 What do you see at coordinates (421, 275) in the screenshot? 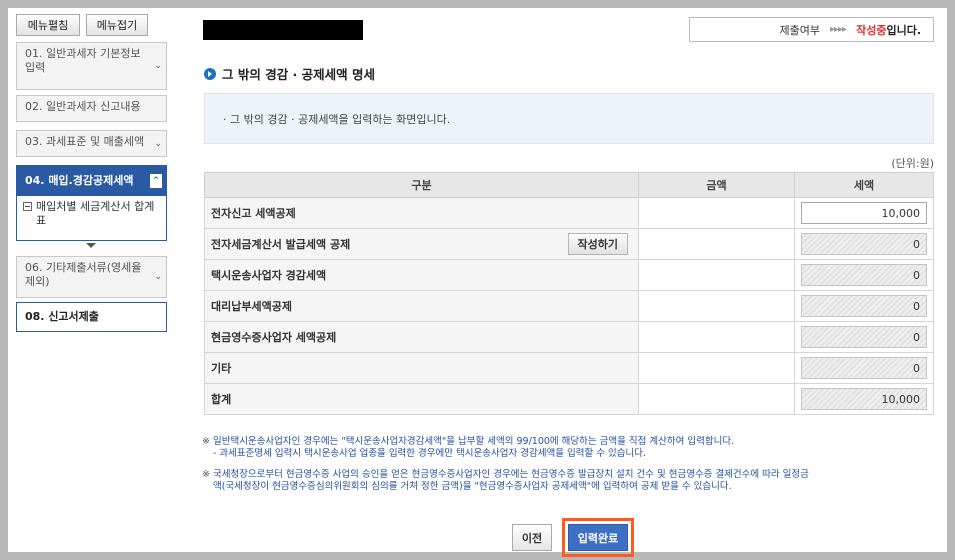
I see `row-label: 택시운송사업자 경감세액` at bounding box center [421, 275].